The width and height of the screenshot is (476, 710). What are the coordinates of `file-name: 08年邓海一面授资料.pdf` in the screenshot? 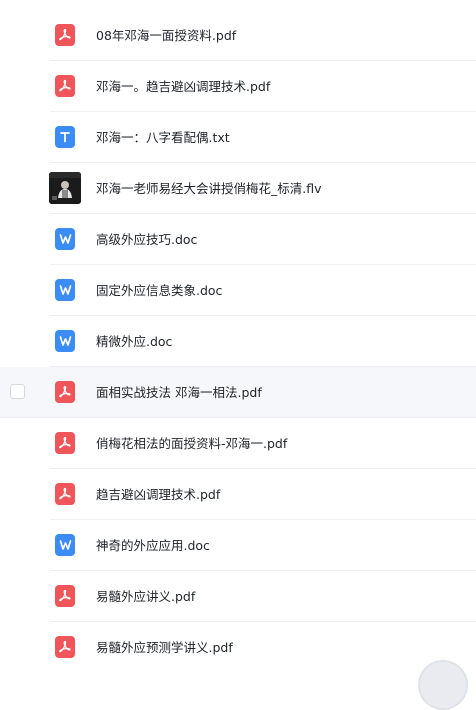 It's located at (166, 35).